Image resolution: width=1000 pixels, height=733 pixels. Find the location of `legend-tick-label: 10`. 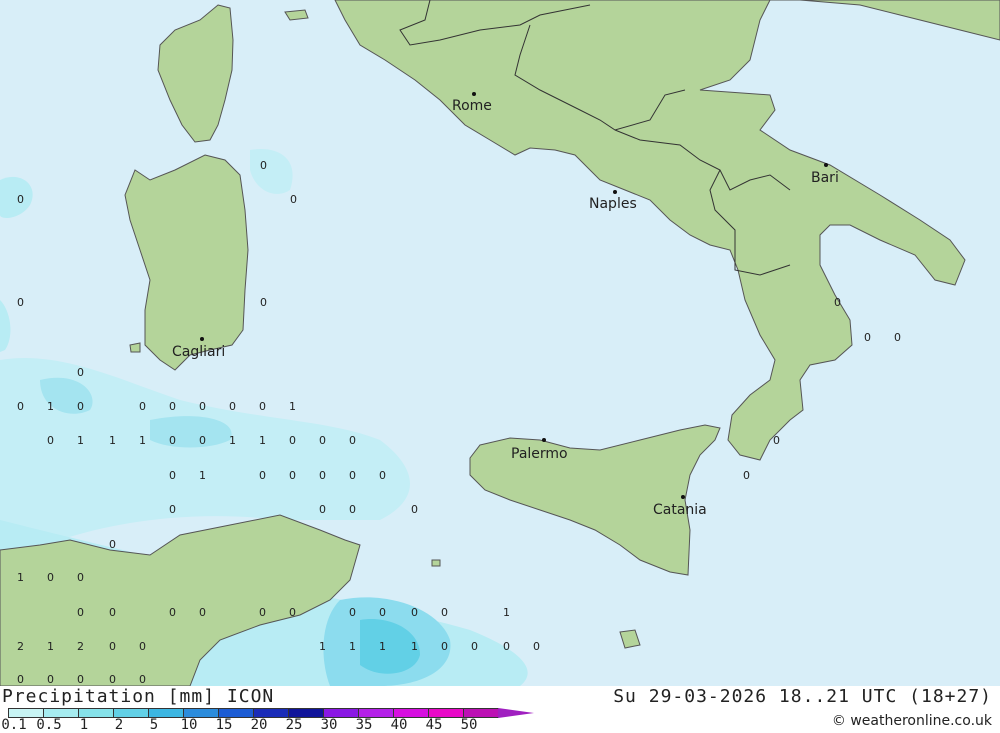

legend-tick-label: 10 is located at coordinates (189, 725).